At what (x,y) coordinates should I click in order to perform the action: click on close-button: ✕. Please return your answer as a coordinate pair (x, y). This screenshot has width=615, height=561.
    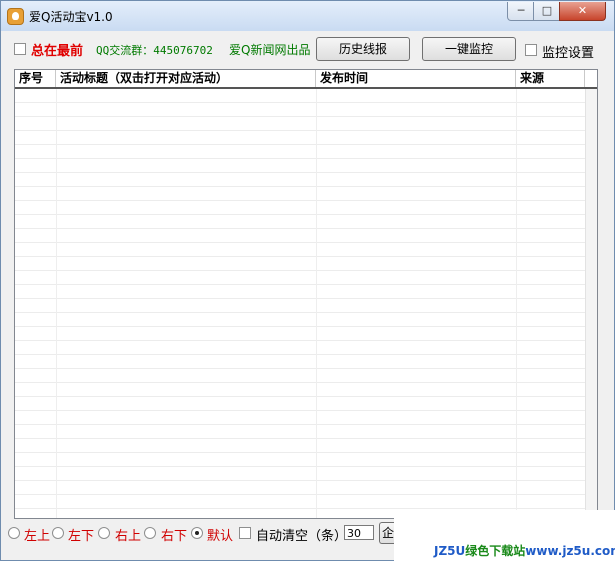
    Looking at the image, I should click on (582, 11).